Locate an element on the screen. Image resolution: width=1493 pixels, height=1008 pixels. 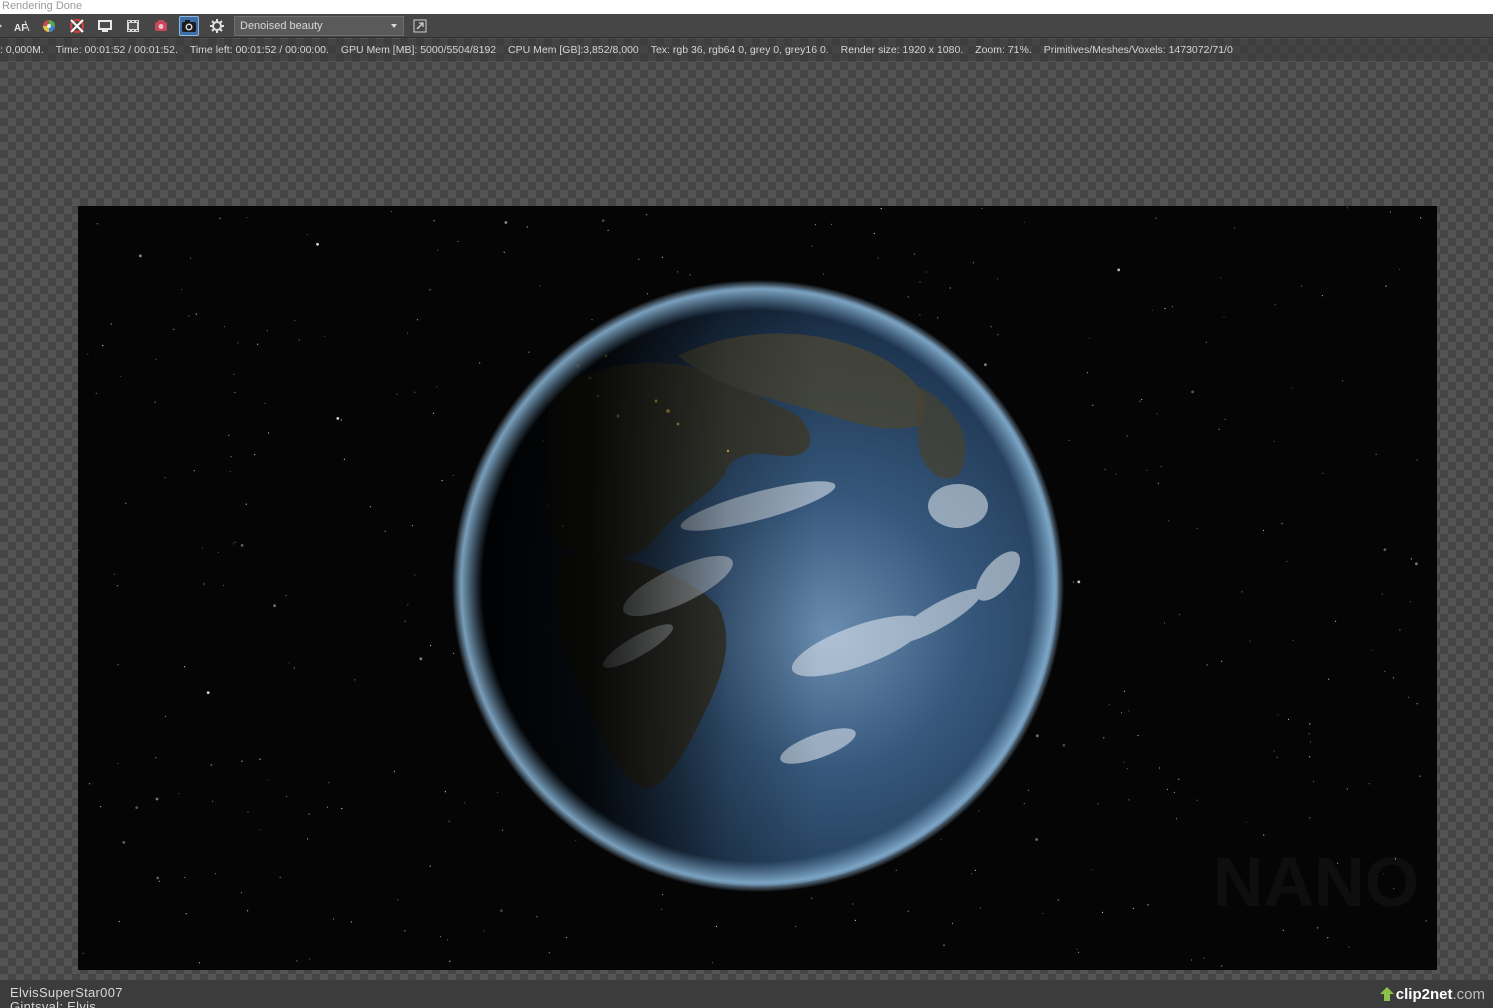
camera-icon is located at coordinates (189, 26).